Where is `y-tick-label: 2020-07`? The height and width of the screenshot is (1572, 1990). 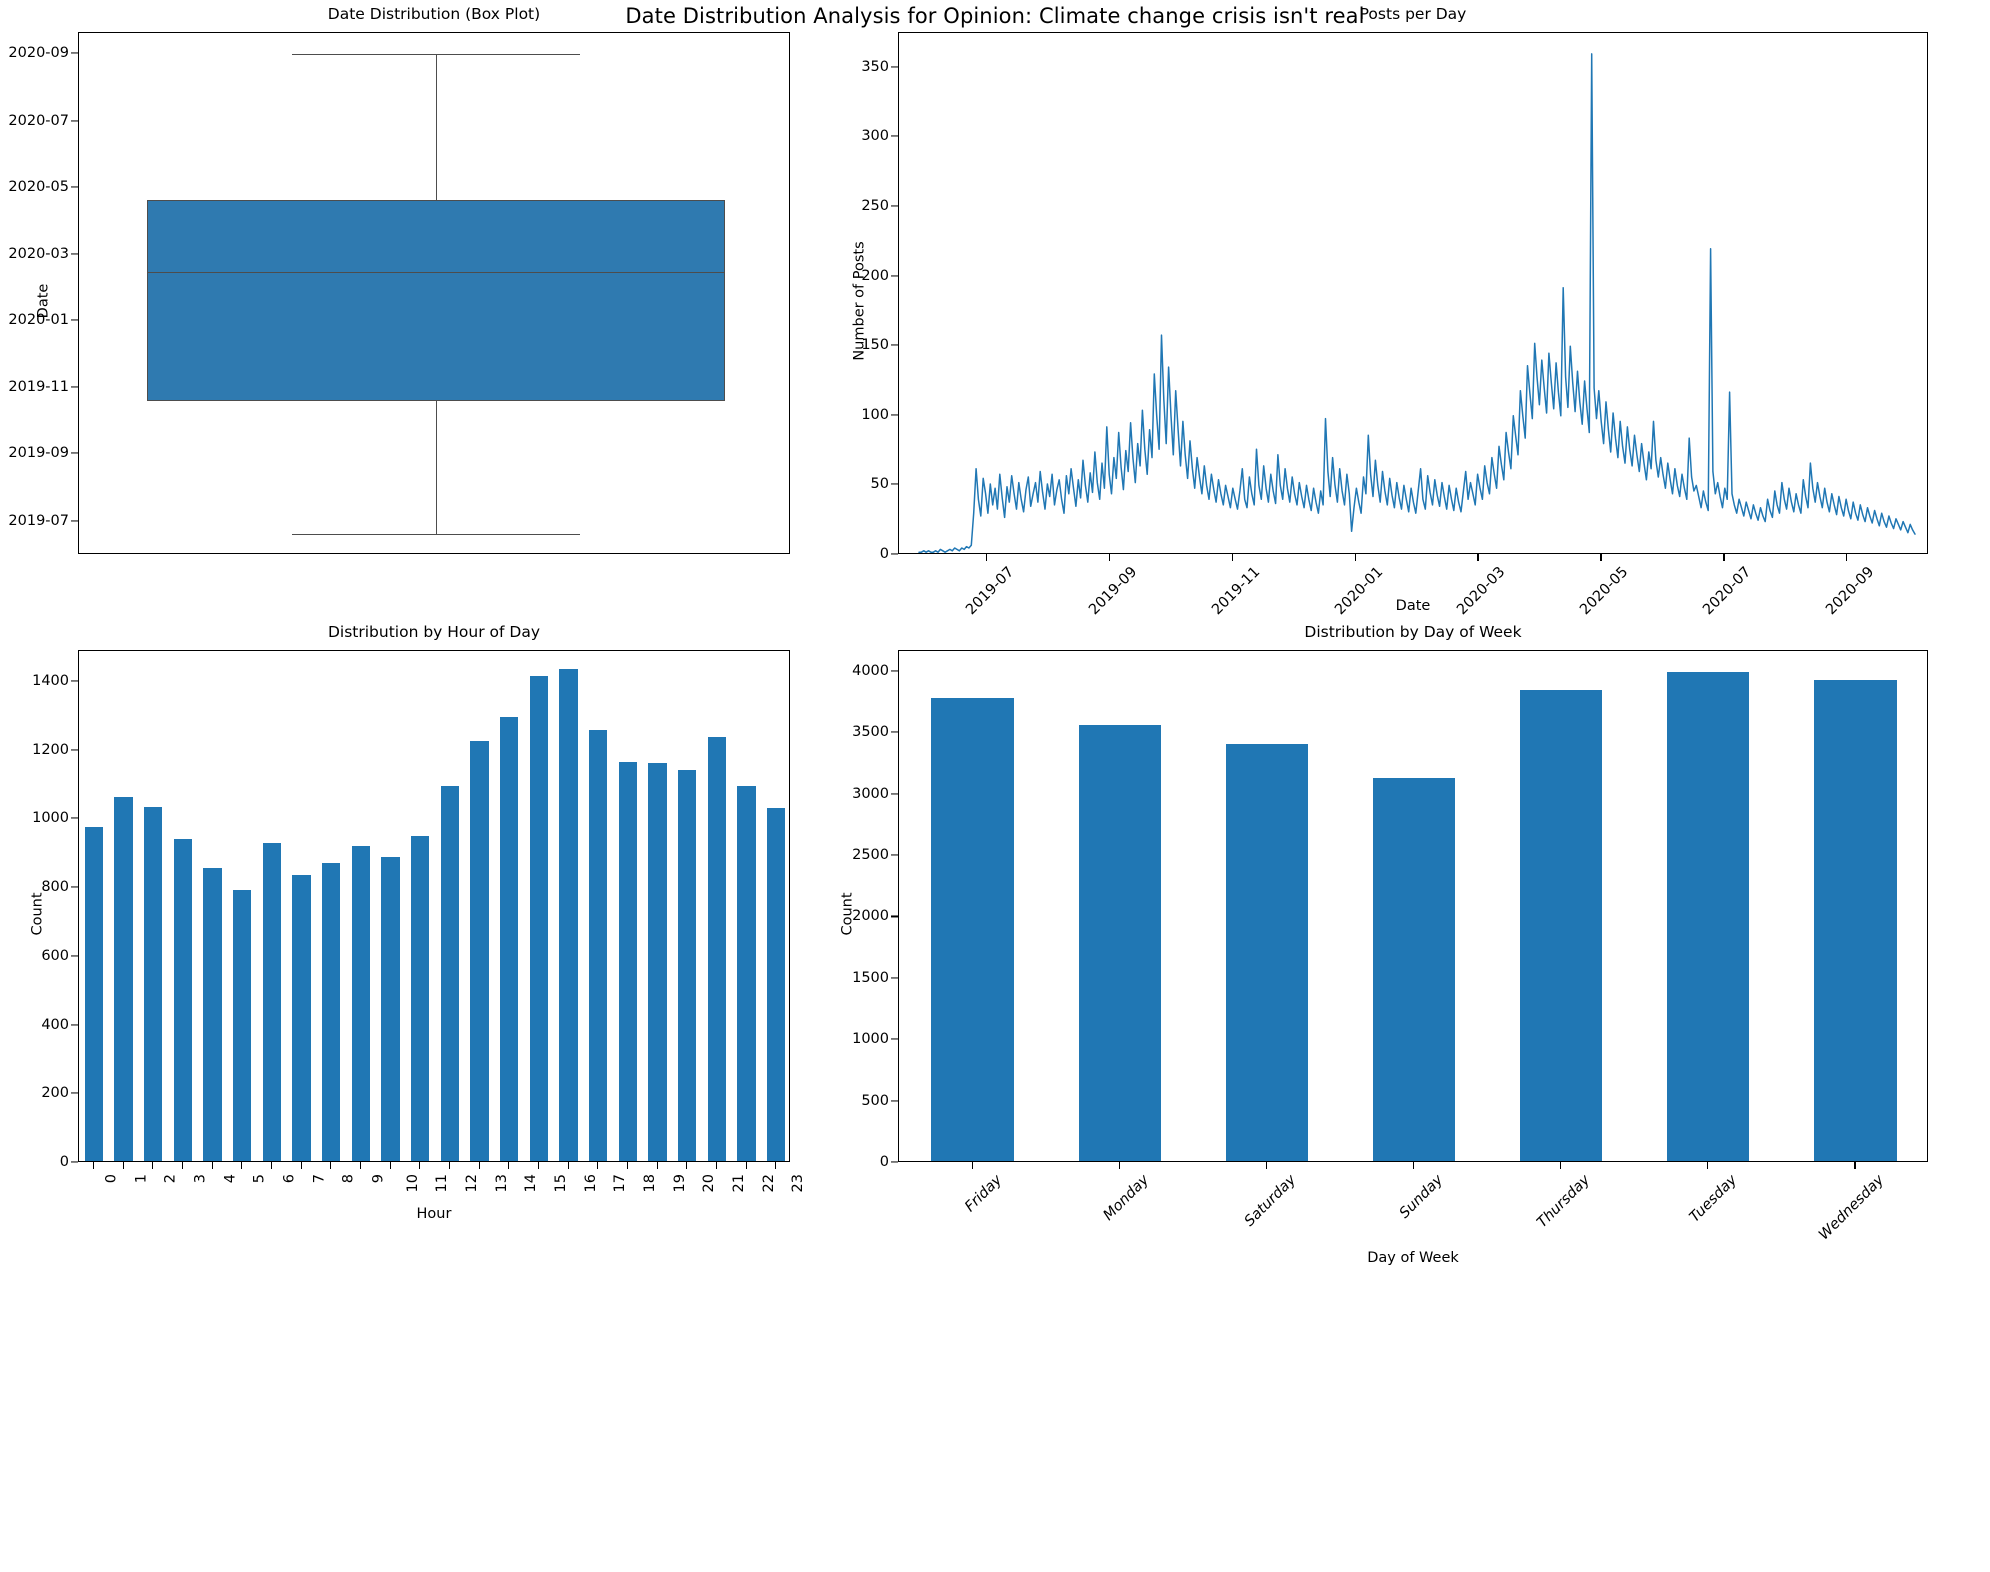 y-tick-label: 2020-07 is located at coordinates (38, 120).